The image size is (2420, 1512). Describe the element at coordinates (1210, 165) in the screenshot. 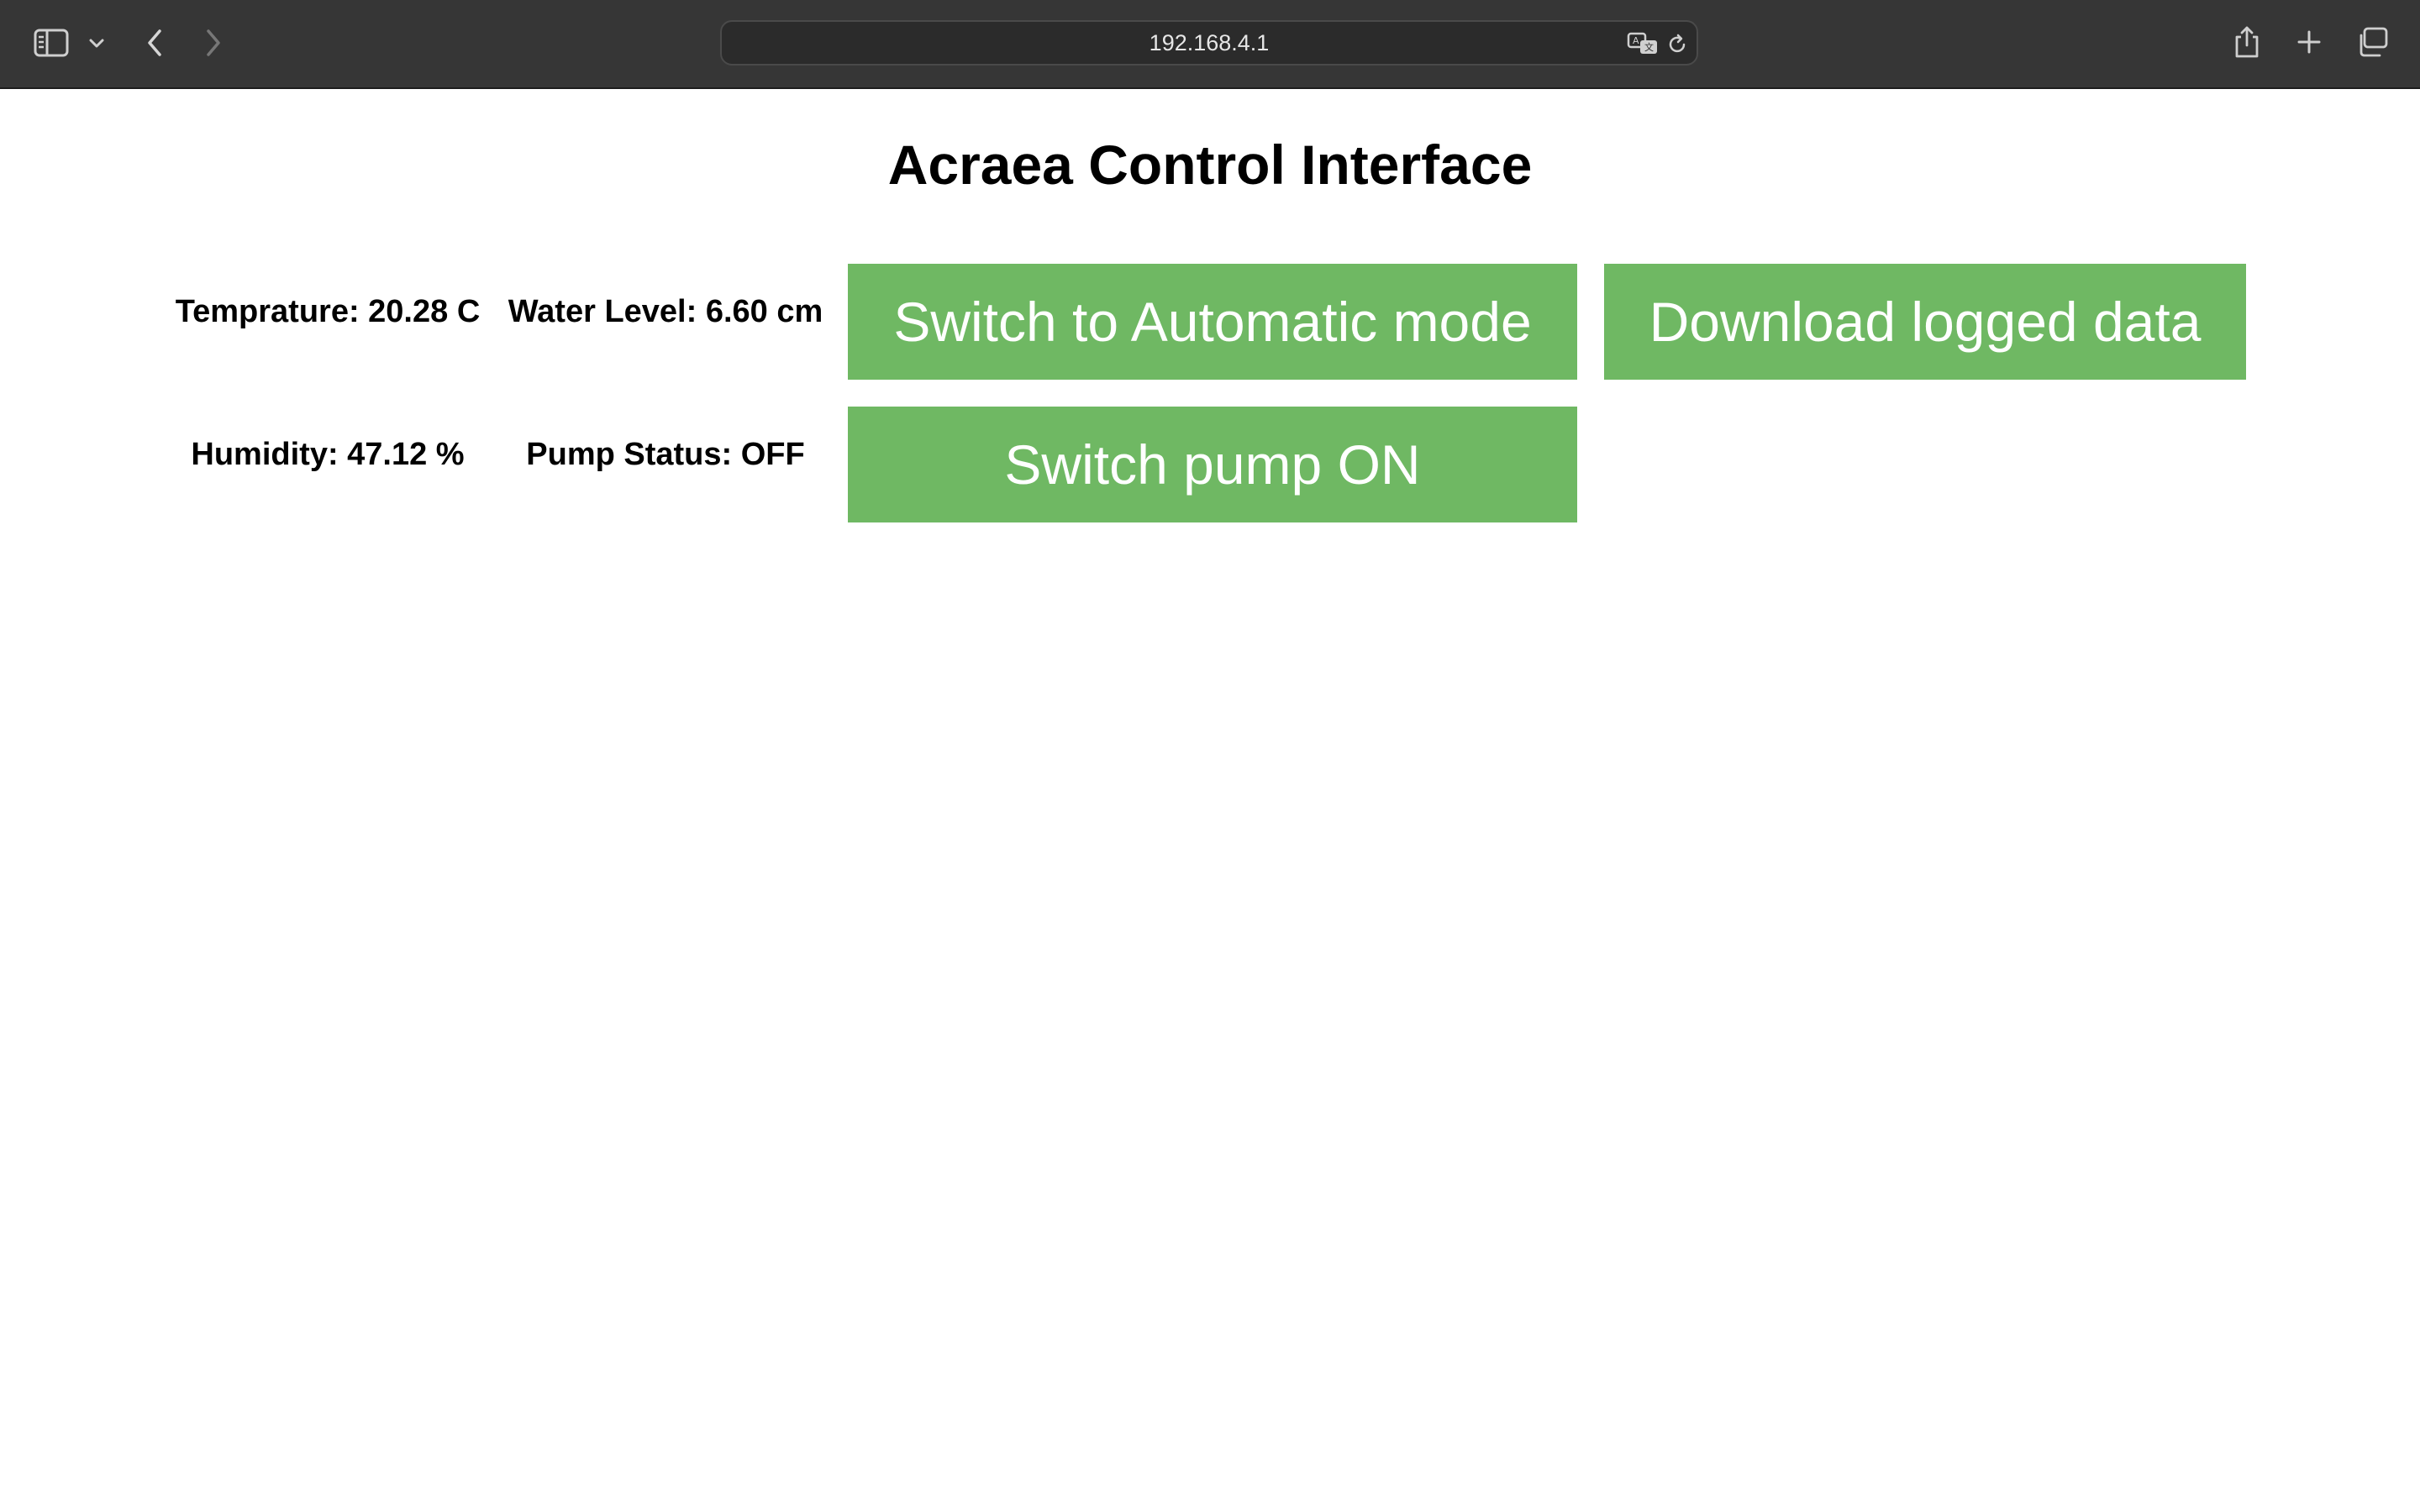

I see `page-title: Acraea Control Interface` at that location.